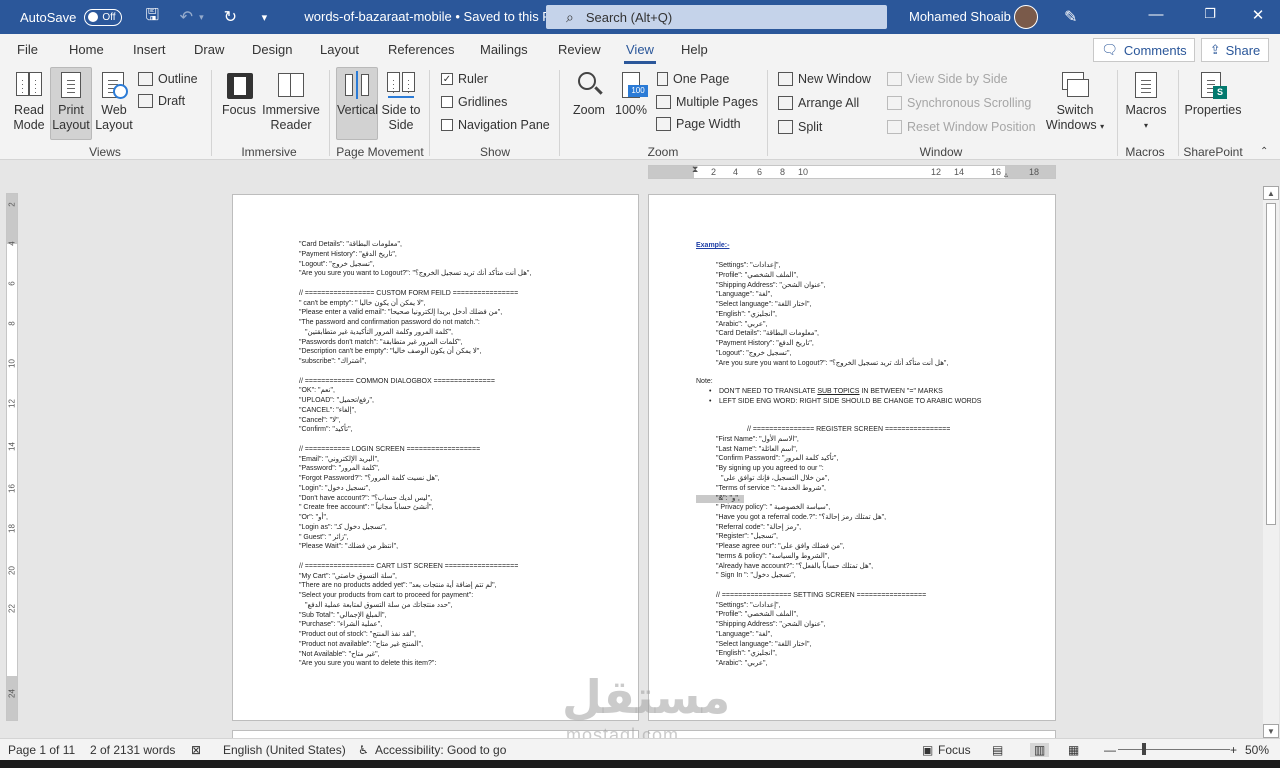  I want to click on user-name: Mohamed Shoaib, so click(960, 16).